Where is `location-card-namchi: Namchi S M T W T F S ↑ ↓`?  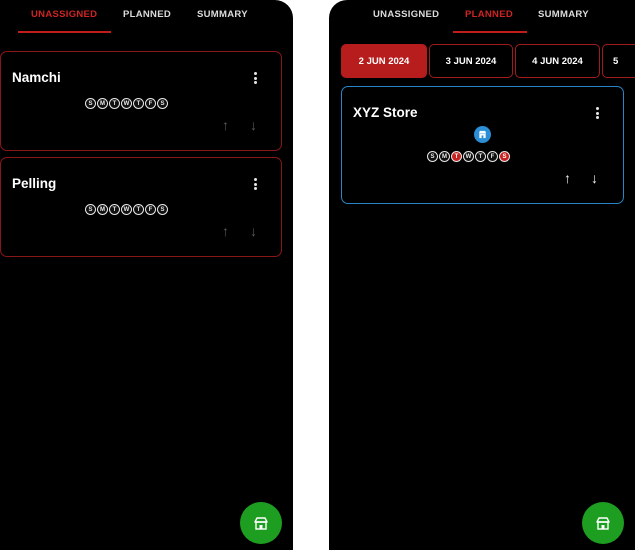 location-card-namchi: Namchi S M T W T F S ↑ ↓ is located at coordinates (141, 101).